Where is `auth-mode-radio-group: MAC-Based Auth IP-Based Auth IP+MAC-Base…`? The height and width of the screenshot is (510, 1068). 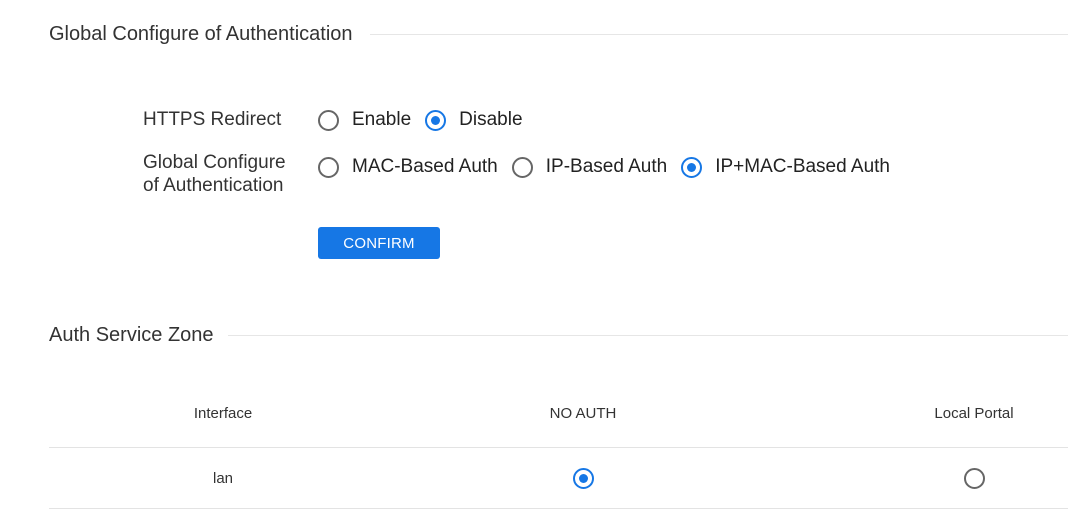 auth-mode-radio-group: MAC-Based Auth IP-Based Auth IP+MAC-Base… is located at coordinates (611, 167).